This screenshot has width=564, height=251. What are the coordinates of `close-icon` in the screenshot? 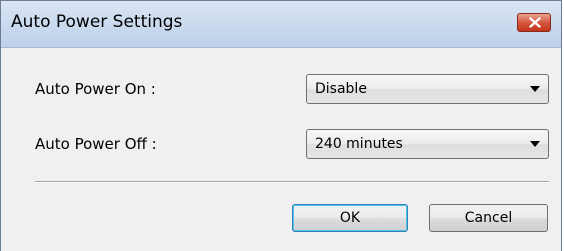 It's located at (535, 22).